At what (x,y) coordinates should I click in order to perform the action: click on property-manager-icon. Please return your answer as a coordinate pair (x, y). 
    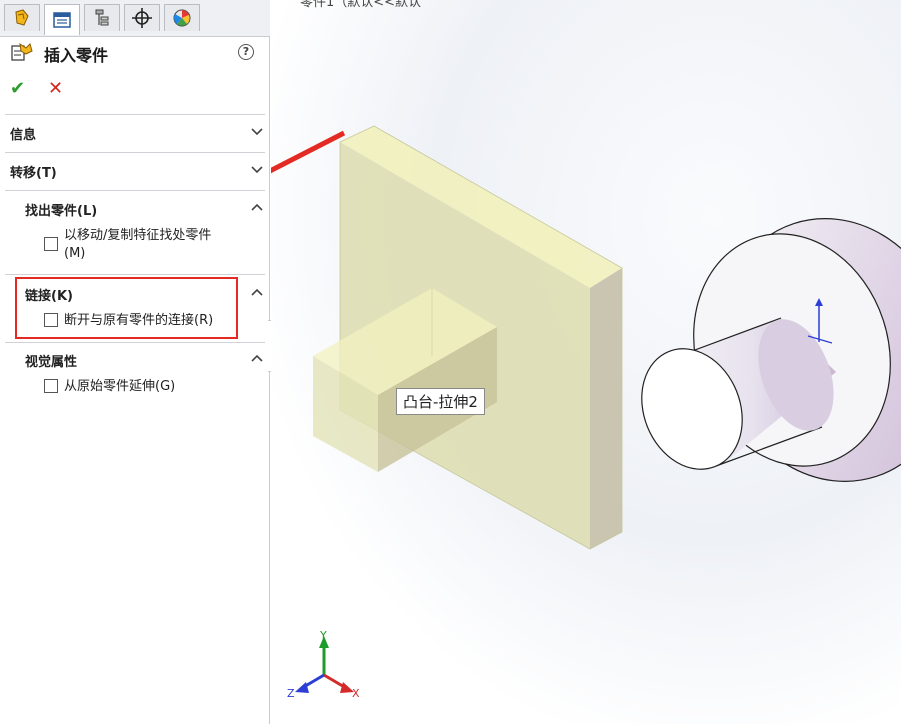
    Looking at the image, I should click on (62, 20).